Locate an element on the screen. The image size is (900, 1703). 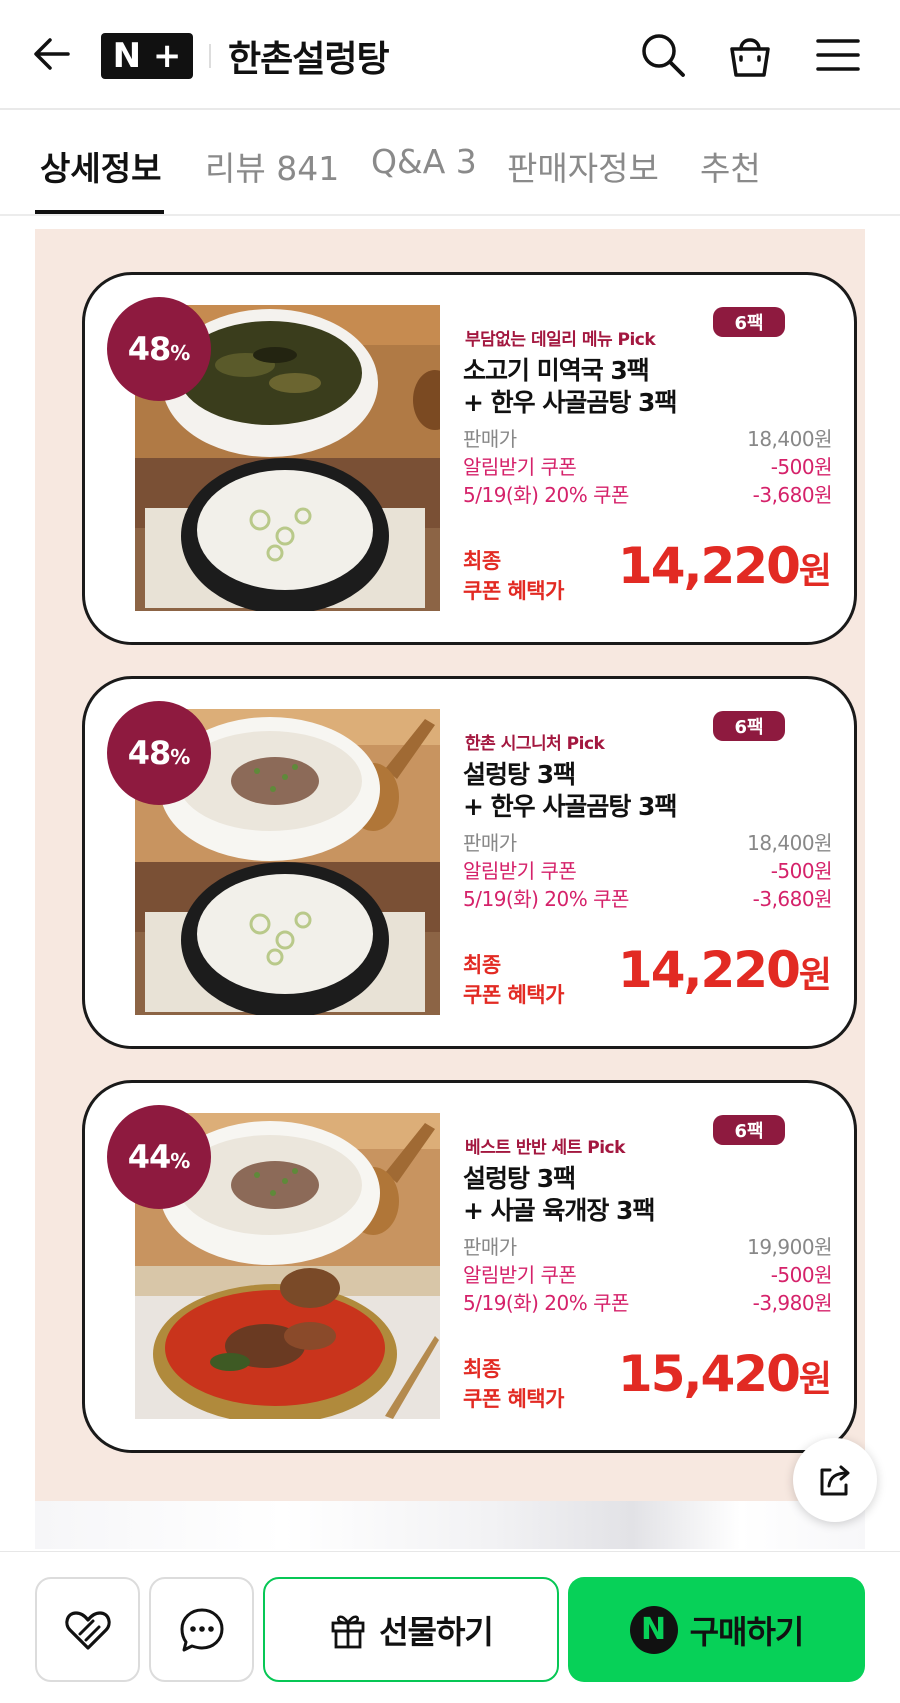
menu-button is located at coordinates (838, 55).